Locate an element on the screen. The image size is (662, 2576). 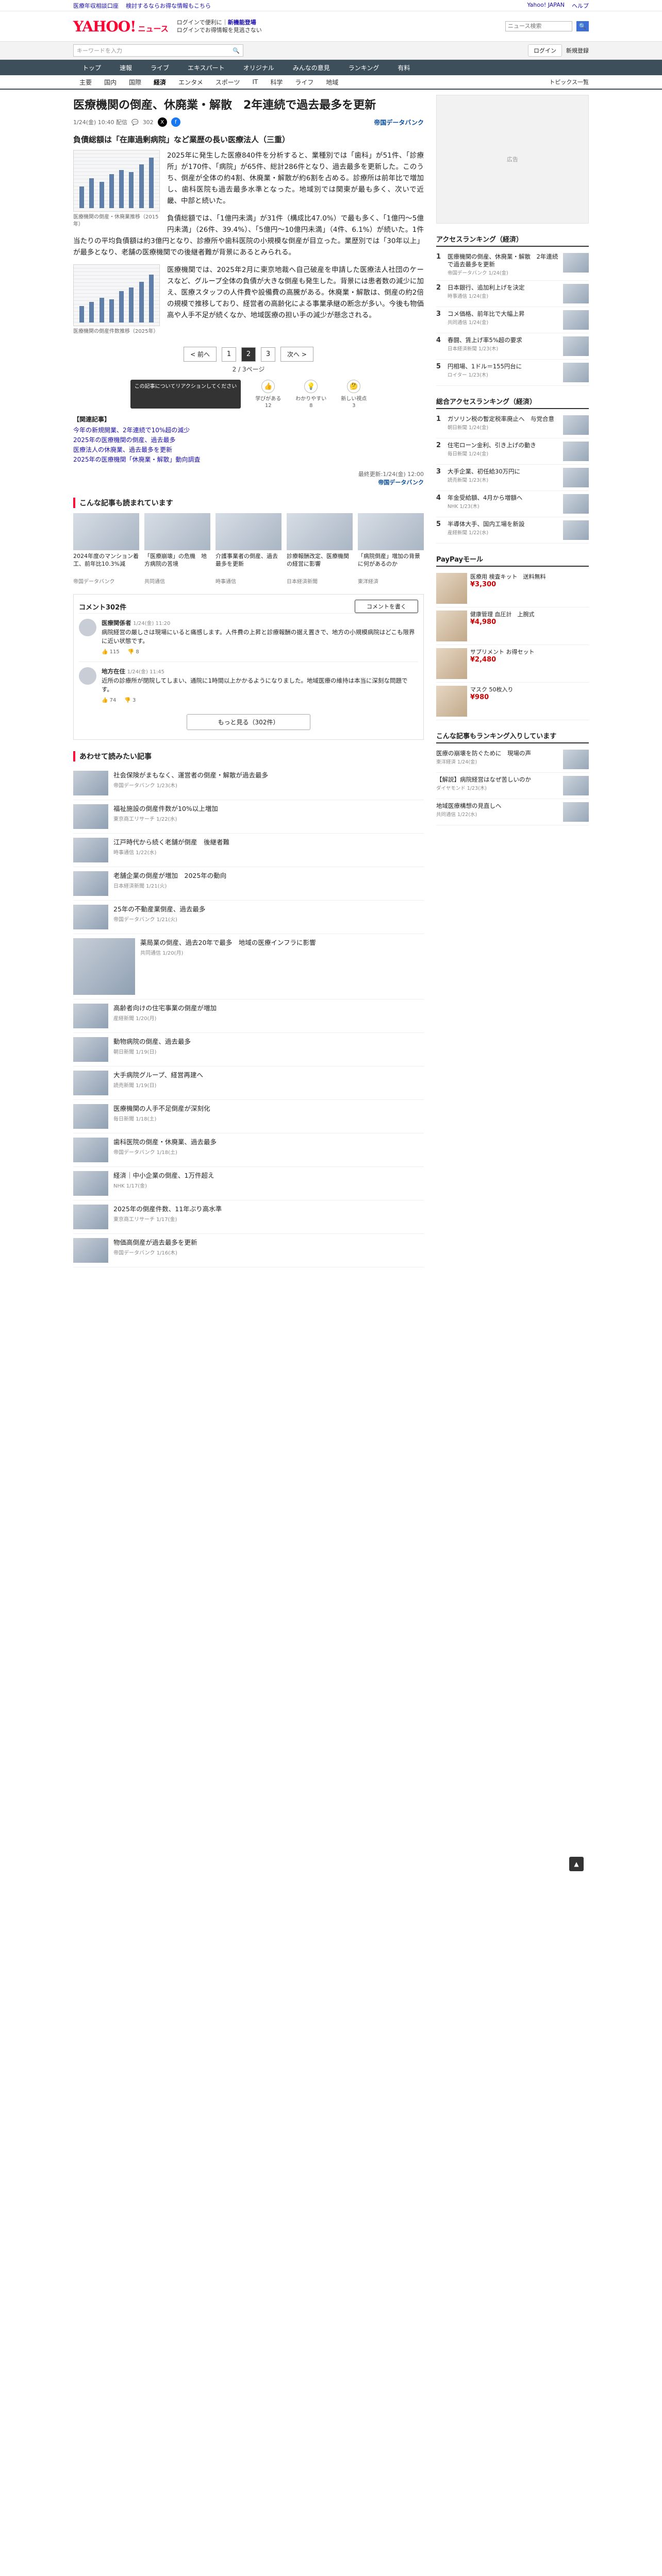
ranking-item: 4 春闘、賃上げ率5%超の要求 日本経済新聞 1/23(木) is located at coordinates (512, 346).